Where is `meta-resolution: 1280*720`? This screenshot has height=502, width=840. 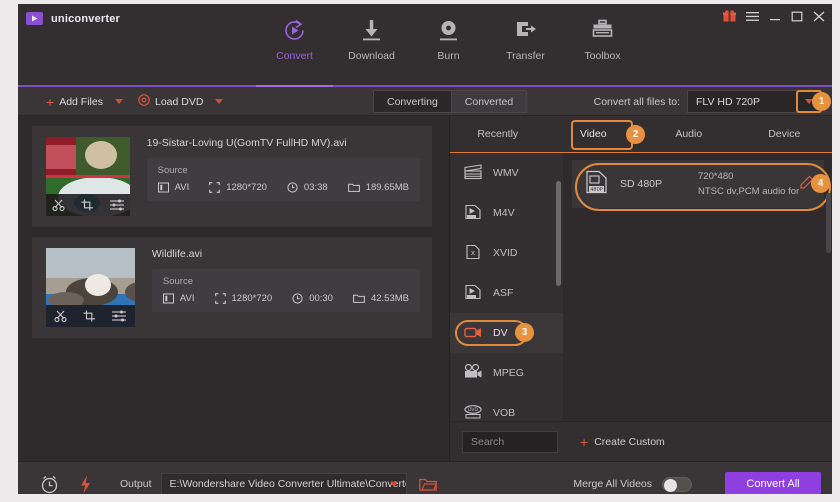 meta-resolution: 1280*720 is located at coordinates (243, 298).